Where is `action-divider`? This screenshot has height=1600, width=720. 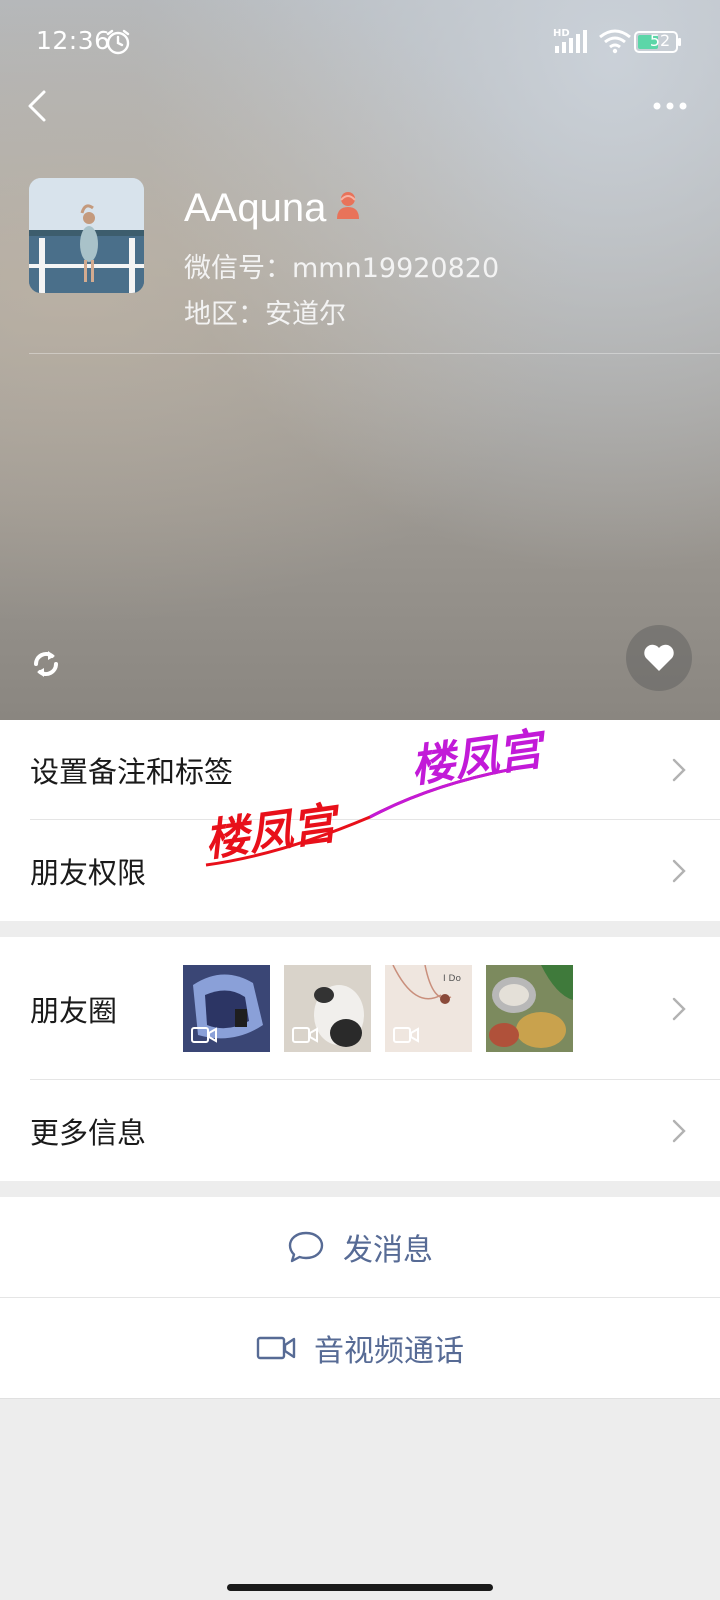 action-divider is located at coordinates (360, 1398).